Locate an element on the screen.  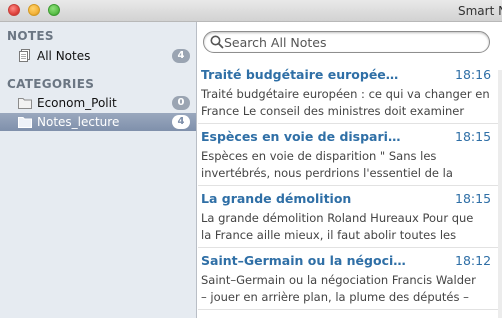
notes-icon is located at coordinates (24, 55).